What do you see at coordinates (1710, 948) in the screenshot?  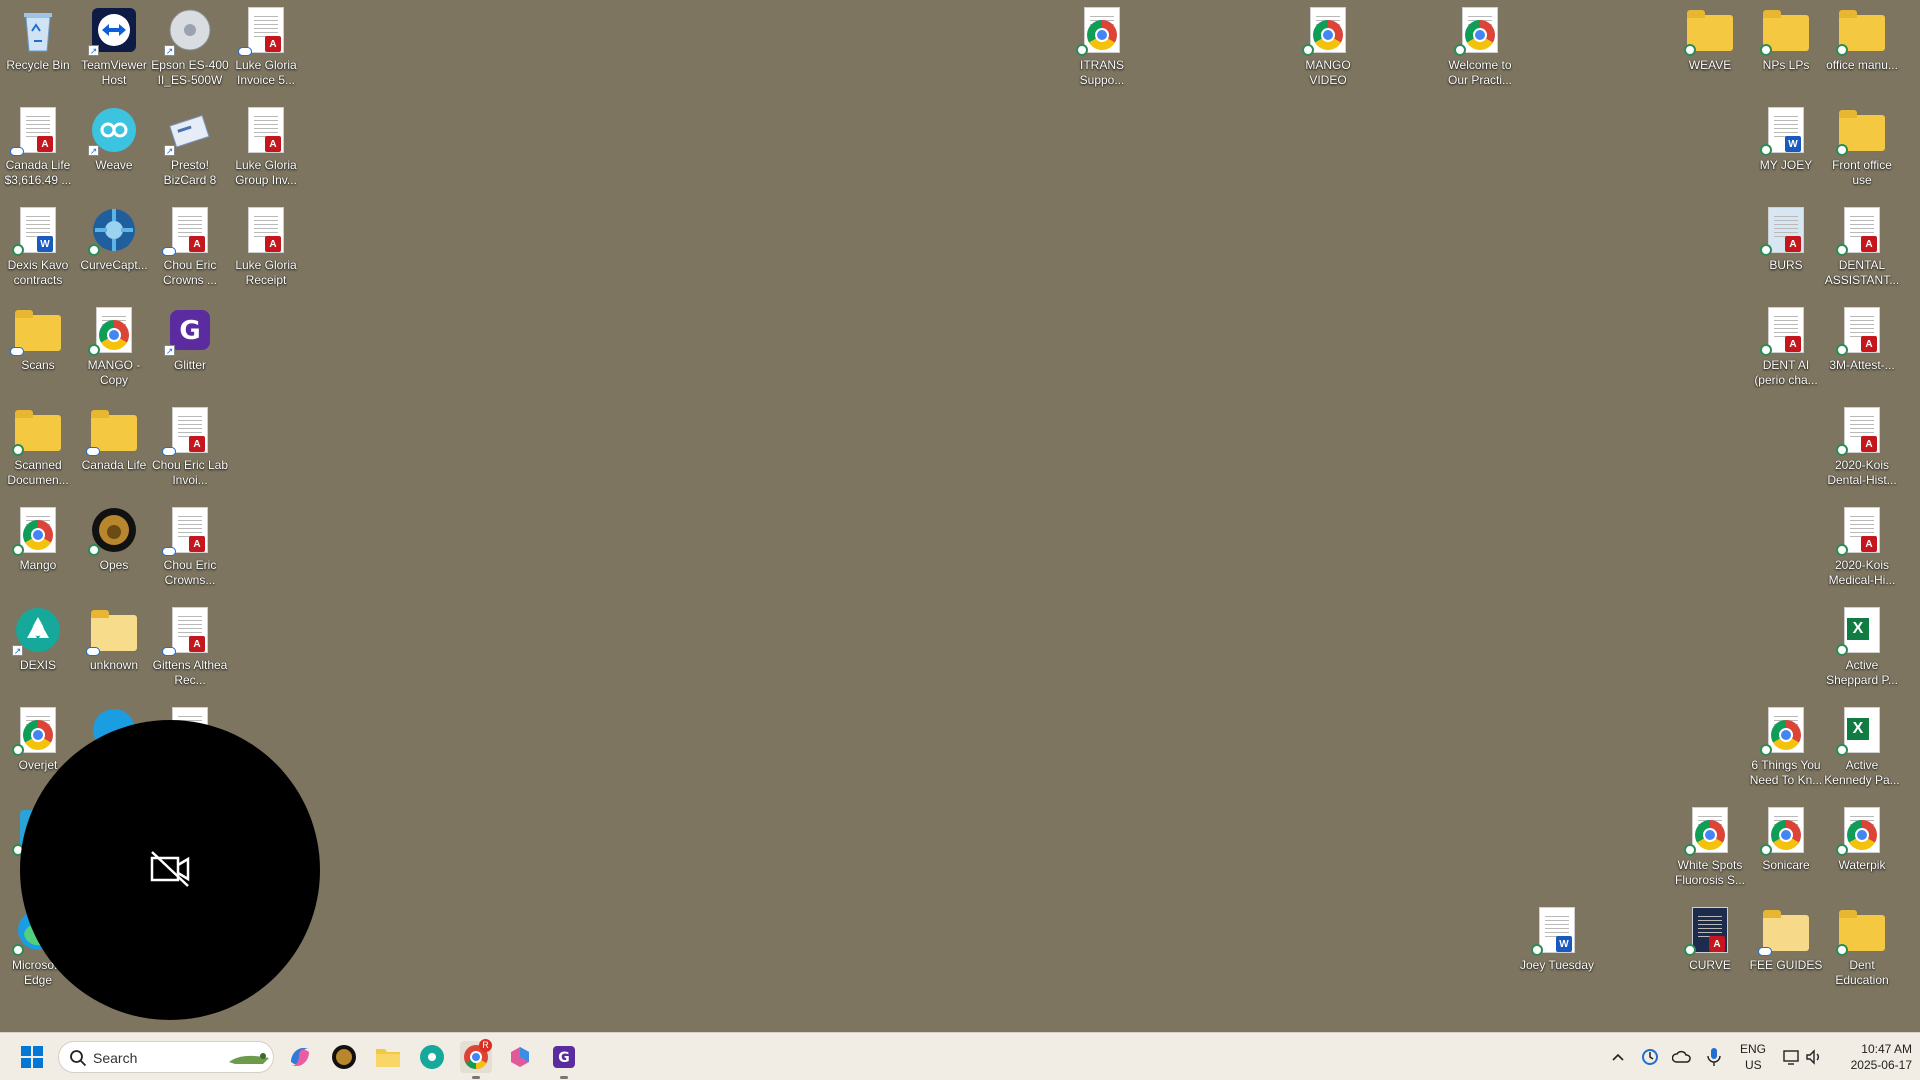 I see `pdf-file-icon: A CURVE` at bounding box center [1710, 948].